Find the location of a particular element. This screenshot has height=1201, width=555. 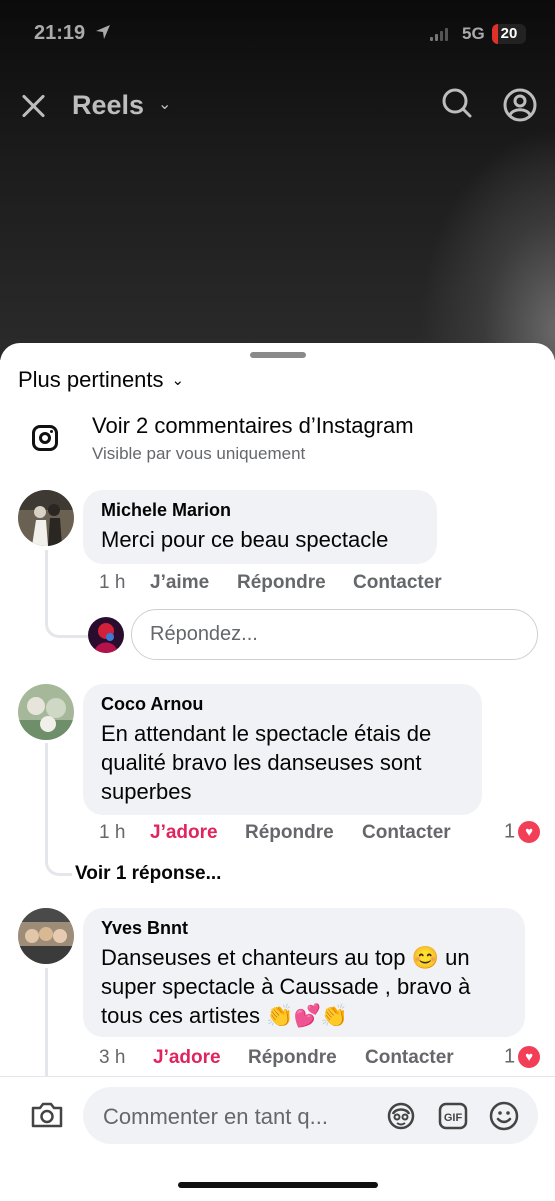

camera-icon is located at coordinates (47, 1115).